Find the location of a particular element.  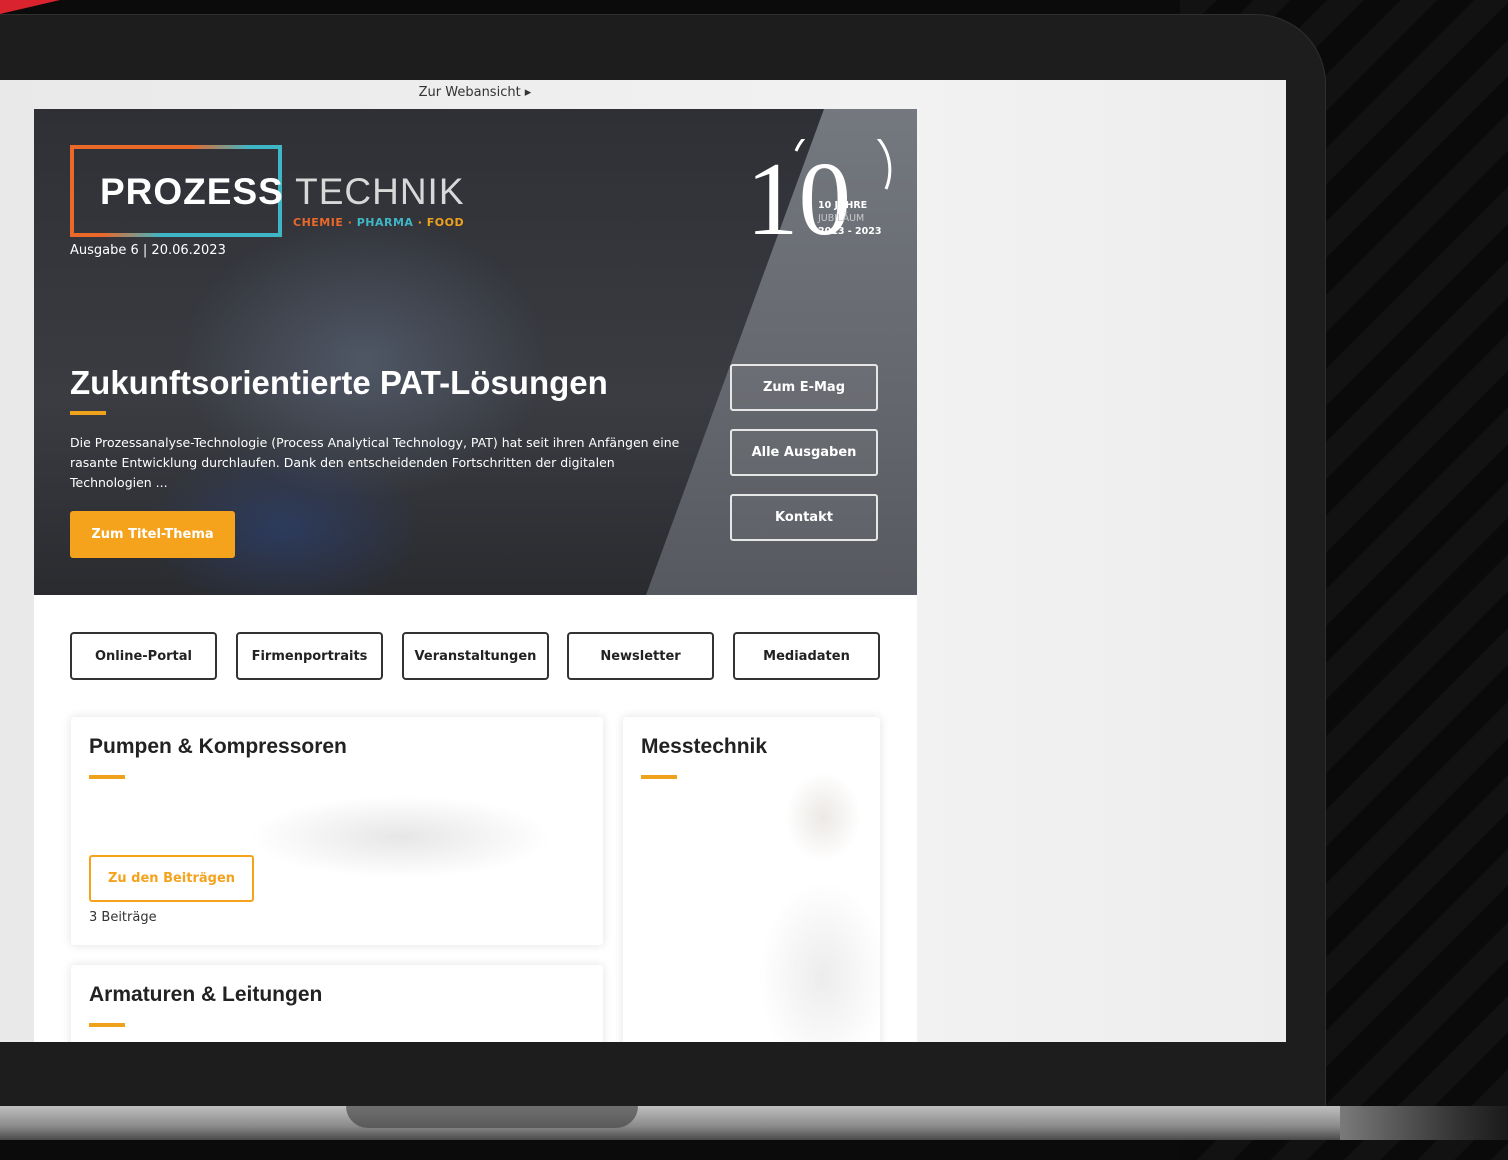

issue-date: Ausgabe 6 | 20.06.2023 is located at coordinates (148, 250).